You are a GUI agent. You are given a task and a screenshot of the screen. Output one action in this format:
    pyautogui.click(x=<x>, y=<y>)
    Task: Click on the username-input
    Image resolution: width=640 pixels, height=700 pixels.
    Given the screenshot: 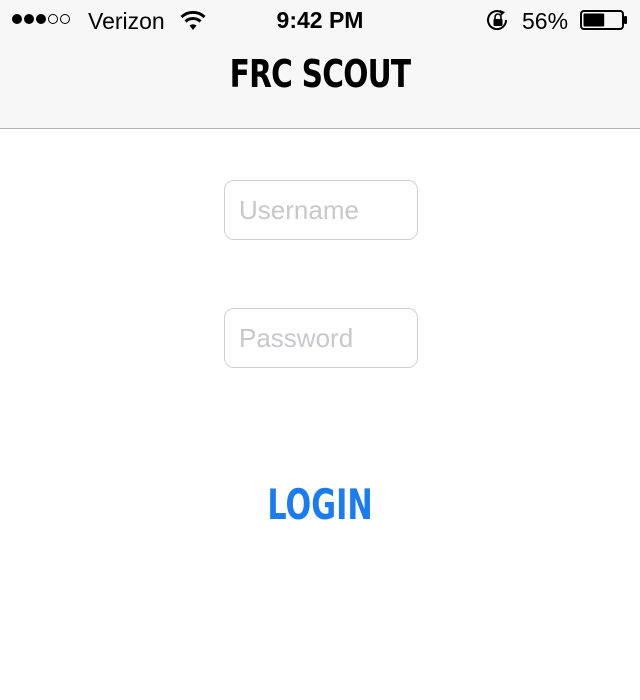 What is the action you would take?
    pyautogui.click(x=321, y=210)
    